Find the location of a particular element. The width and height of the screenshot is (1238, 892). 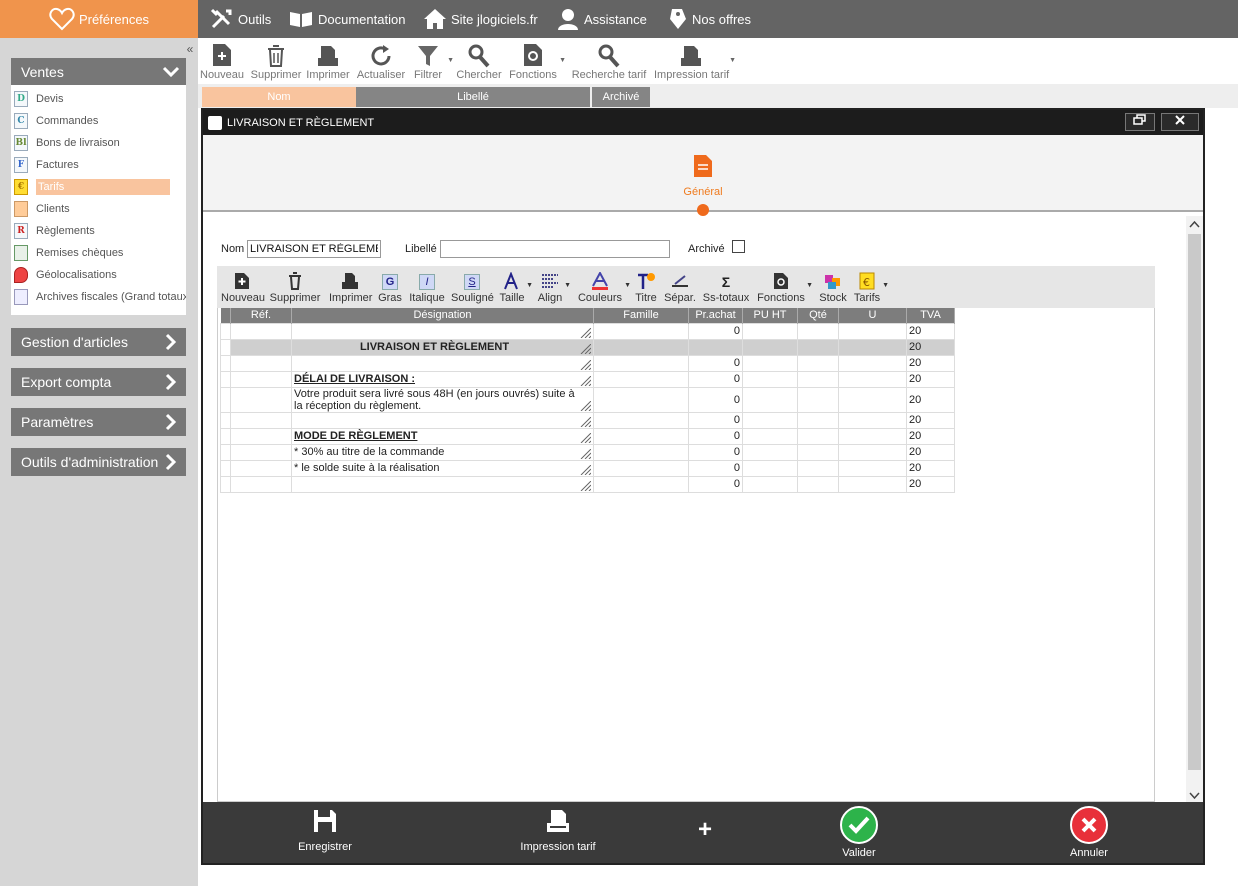

sidebar-section-ventes: Ventes is located at coordinates (98, 72).